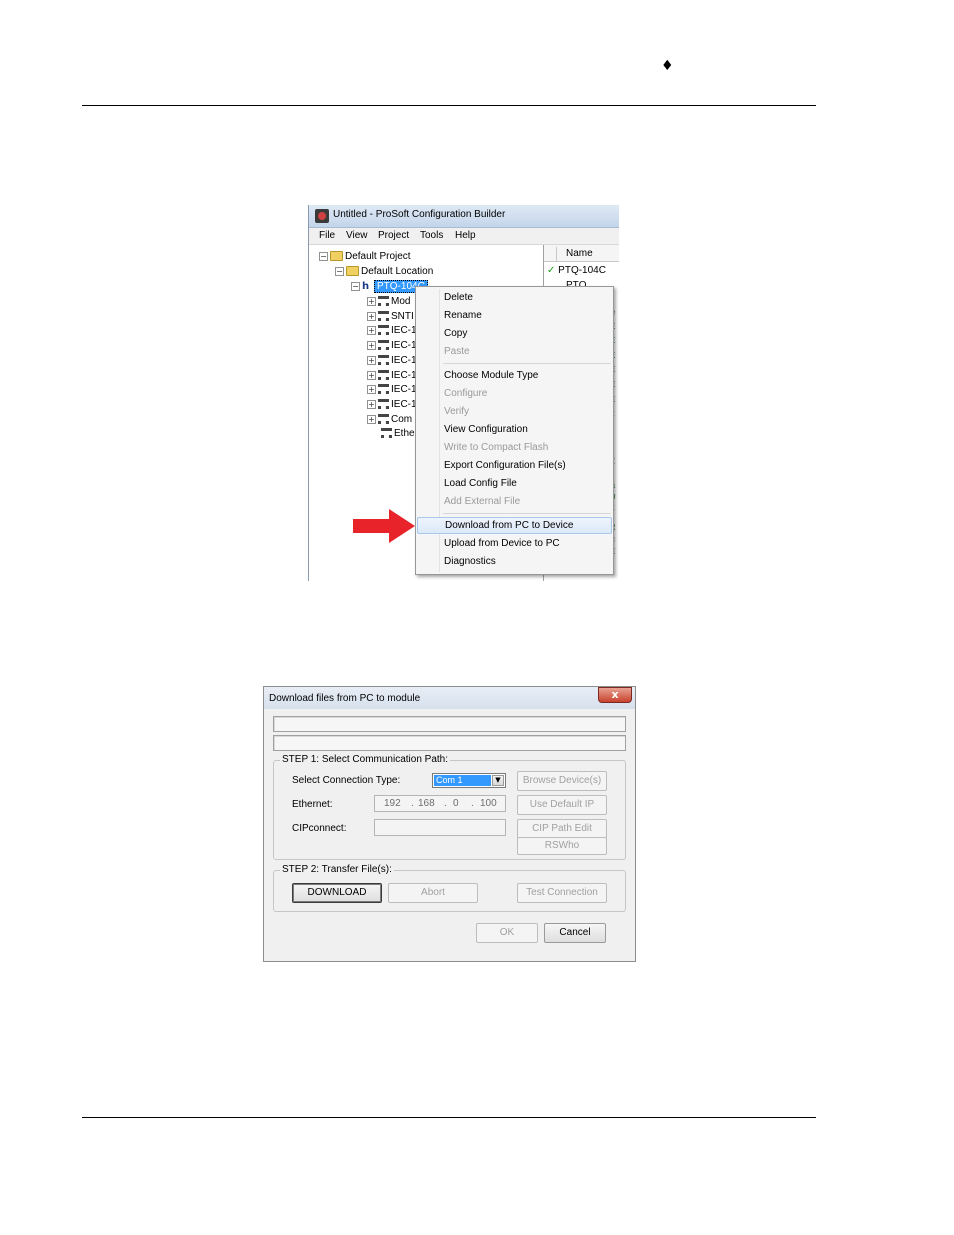 Image resolution: width=954 pixels, height=1235 pixels. I want to click on connection-type-value: Com 1, so click(462, 780).